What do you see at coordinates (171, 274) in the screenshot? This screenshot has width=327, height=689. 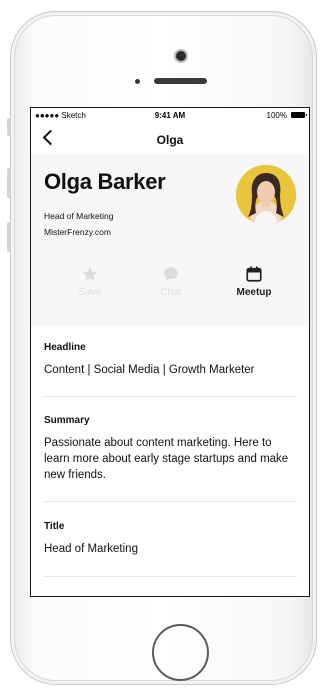 I see `chat-bubble-icon` at bounding box center [171, 274].